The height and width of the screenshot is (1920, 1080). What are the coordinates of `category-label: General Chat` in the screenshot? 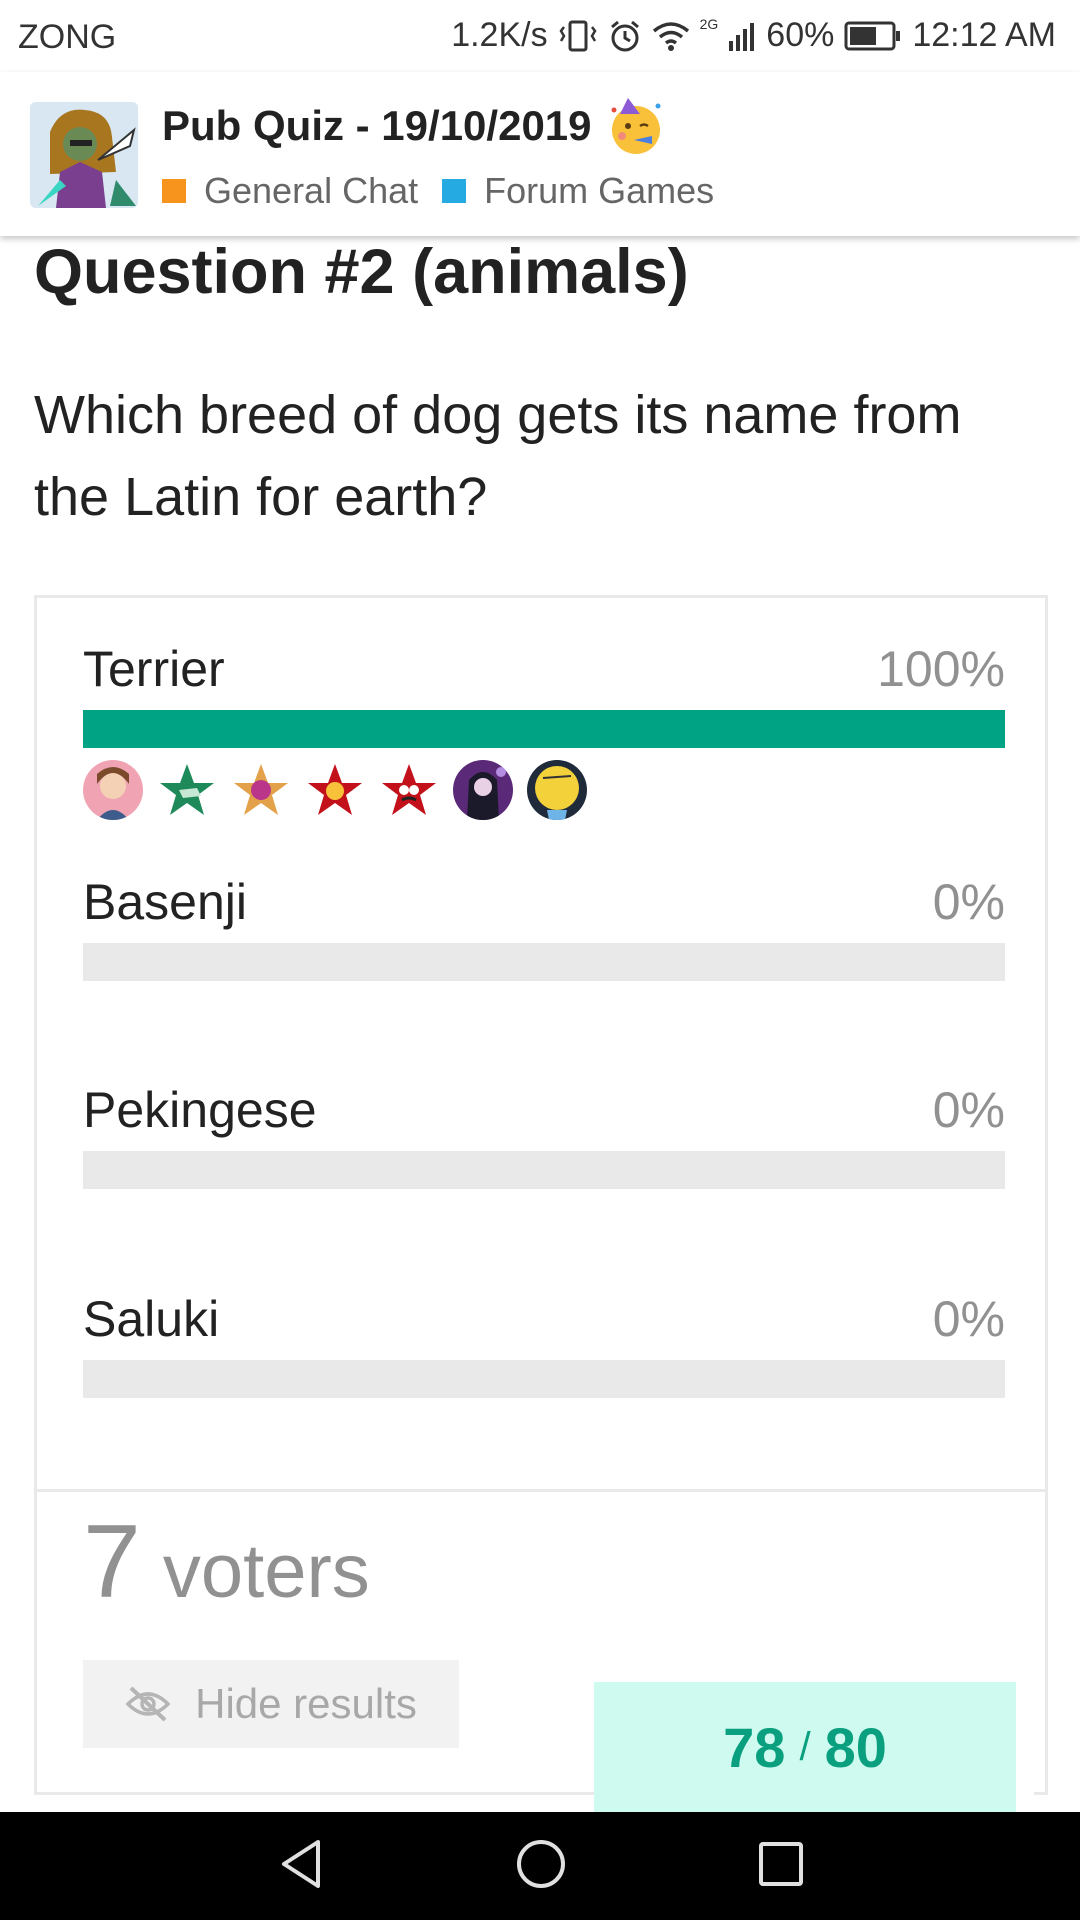 It's located at (311, 190).